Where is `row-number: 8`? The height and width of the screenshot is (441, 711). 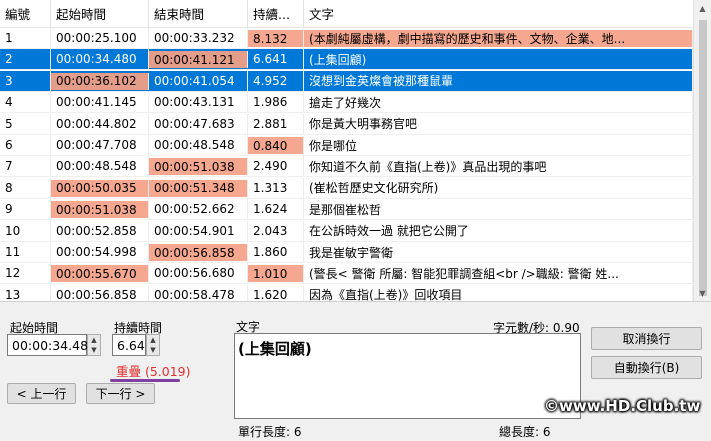
row-number: 8 is located at coordinates (25, 187).